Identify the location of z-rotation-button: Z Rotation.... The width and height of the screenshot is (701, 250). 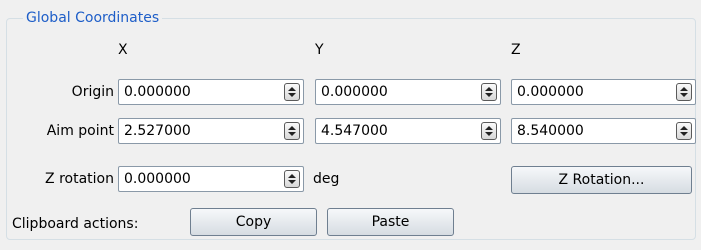
(601, 180).